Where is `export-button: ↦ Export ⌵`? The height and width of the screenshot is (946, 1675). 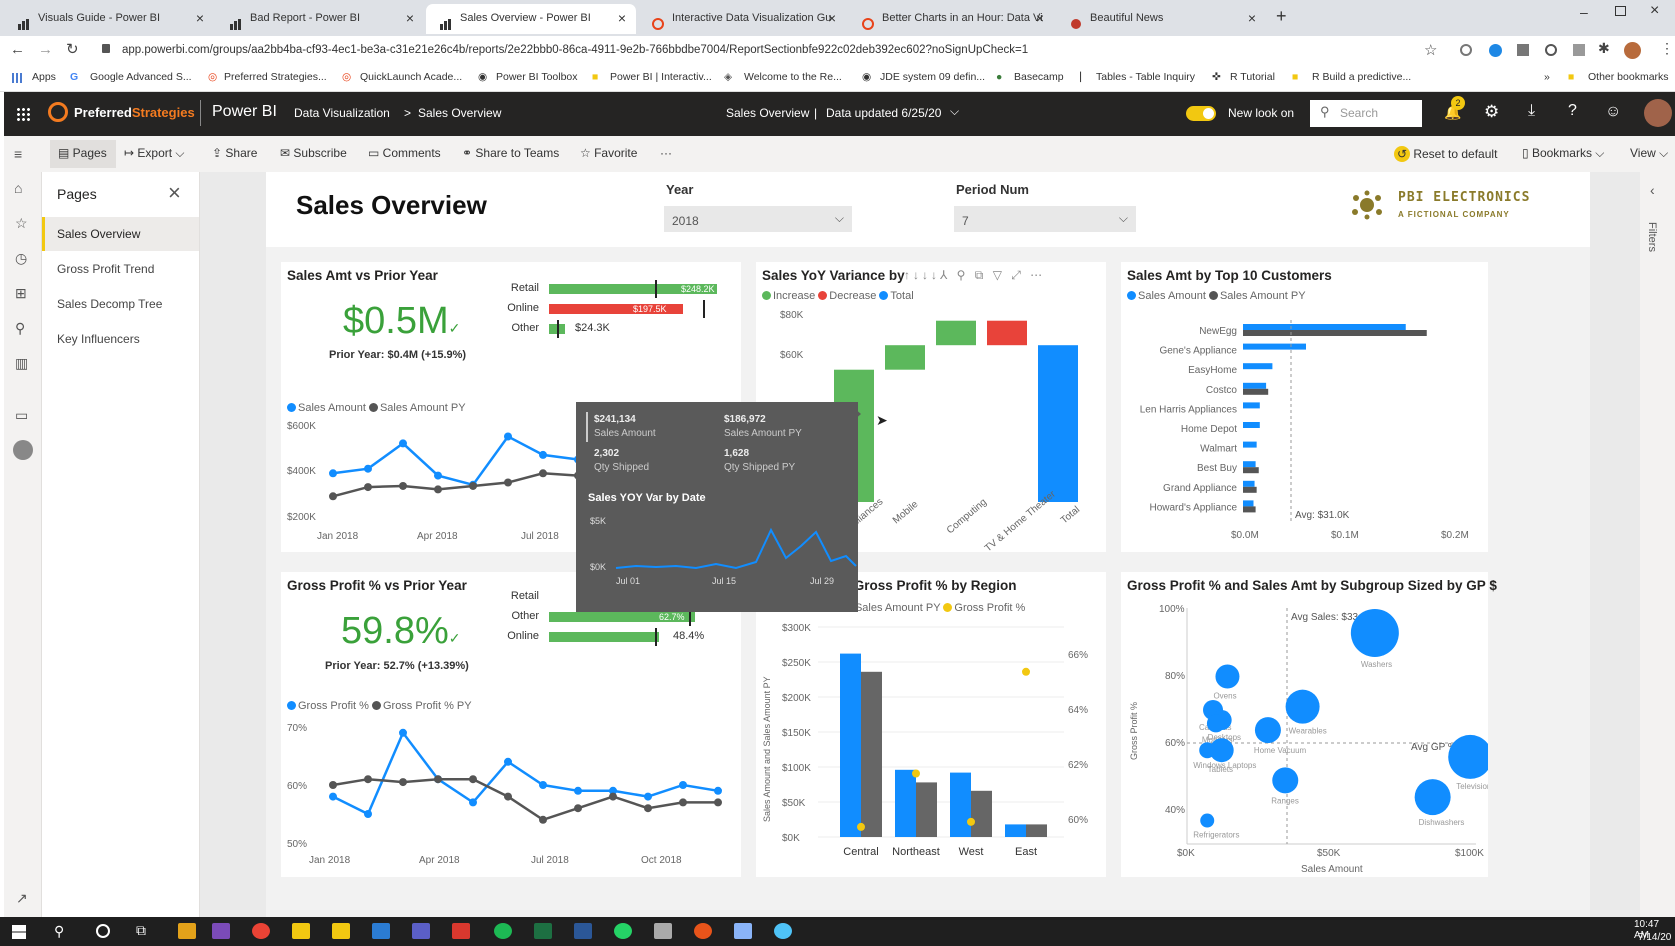
export-button: ↦ Export ⌵ is located at coordinates (154, 153).